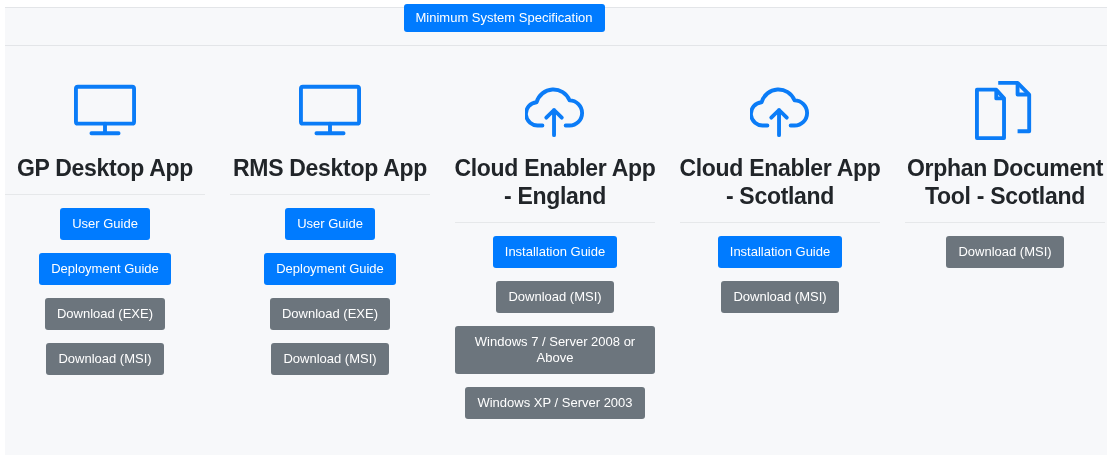 The height and width of the screenshot is (455, 1107). Describe the element at coordinates (555, 182) in the screenshot. I see `app-title: Cloud Enabler App - England` at that location.